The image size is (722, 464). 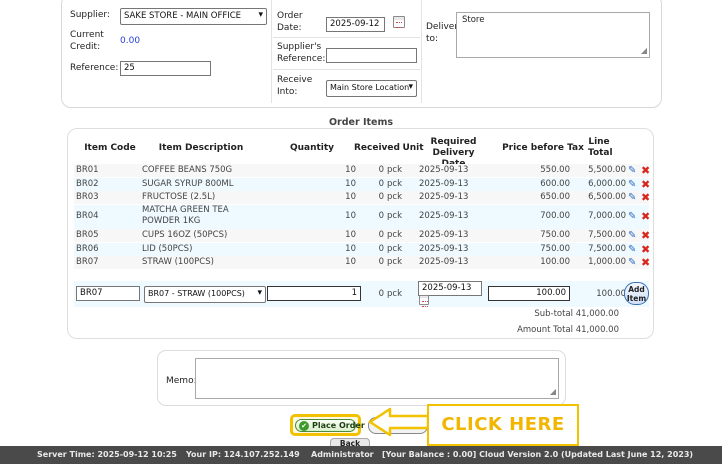 What do you see at coordinates (108, 293) in the screenshot?
I see `item-code-input: BR07` at bounding box center [108, 293].